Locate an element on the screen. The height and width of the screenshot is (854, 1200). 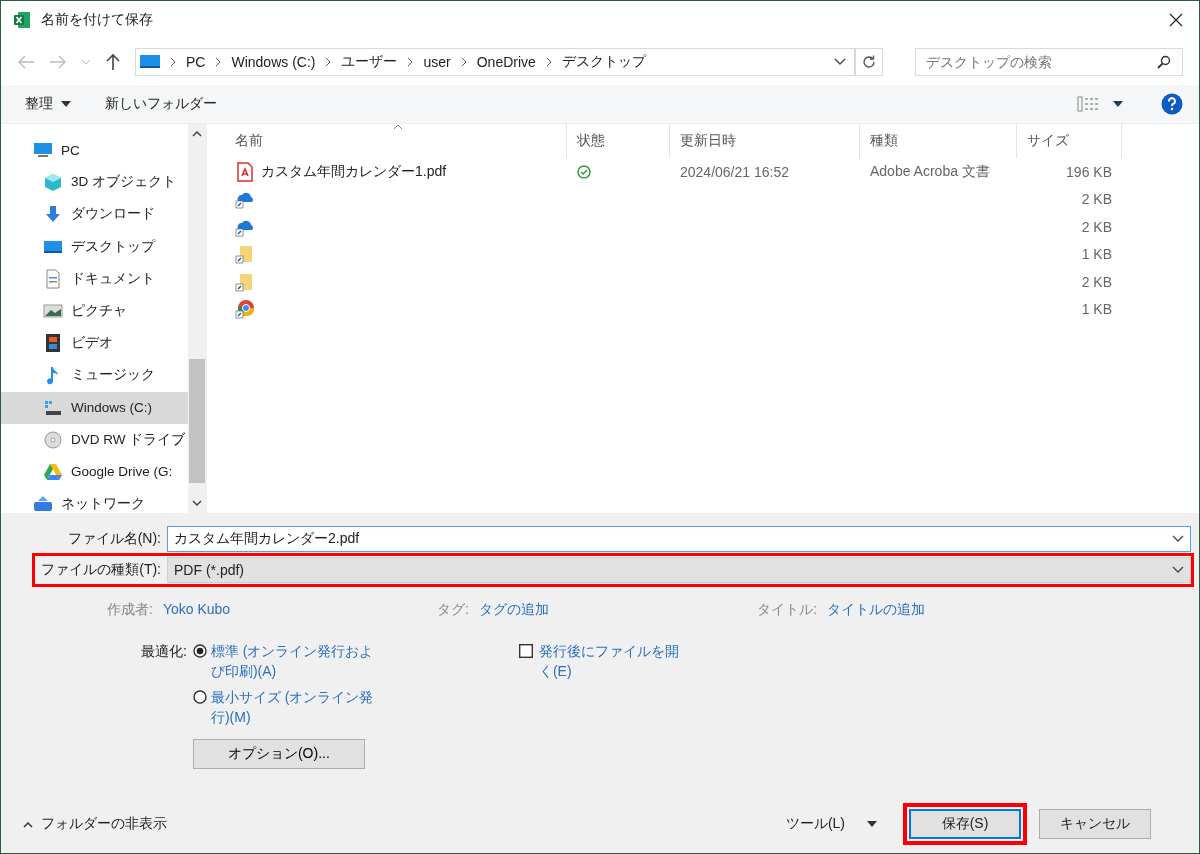
file-size: 196 KB is located at coordinates (1089, 171).